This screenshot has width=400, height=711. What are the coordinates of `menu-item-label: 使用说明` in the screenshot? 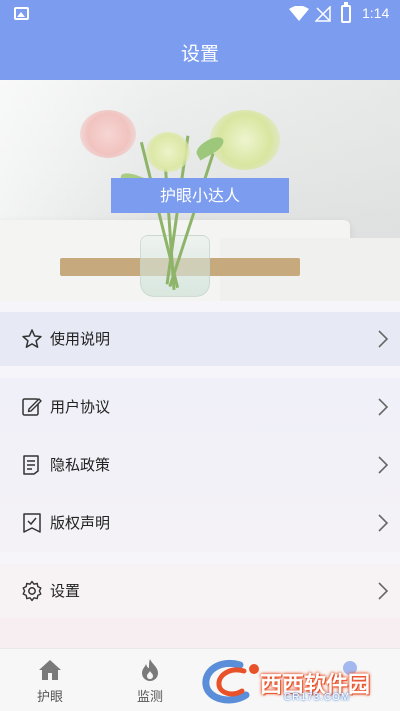 It's located at (80, 339).